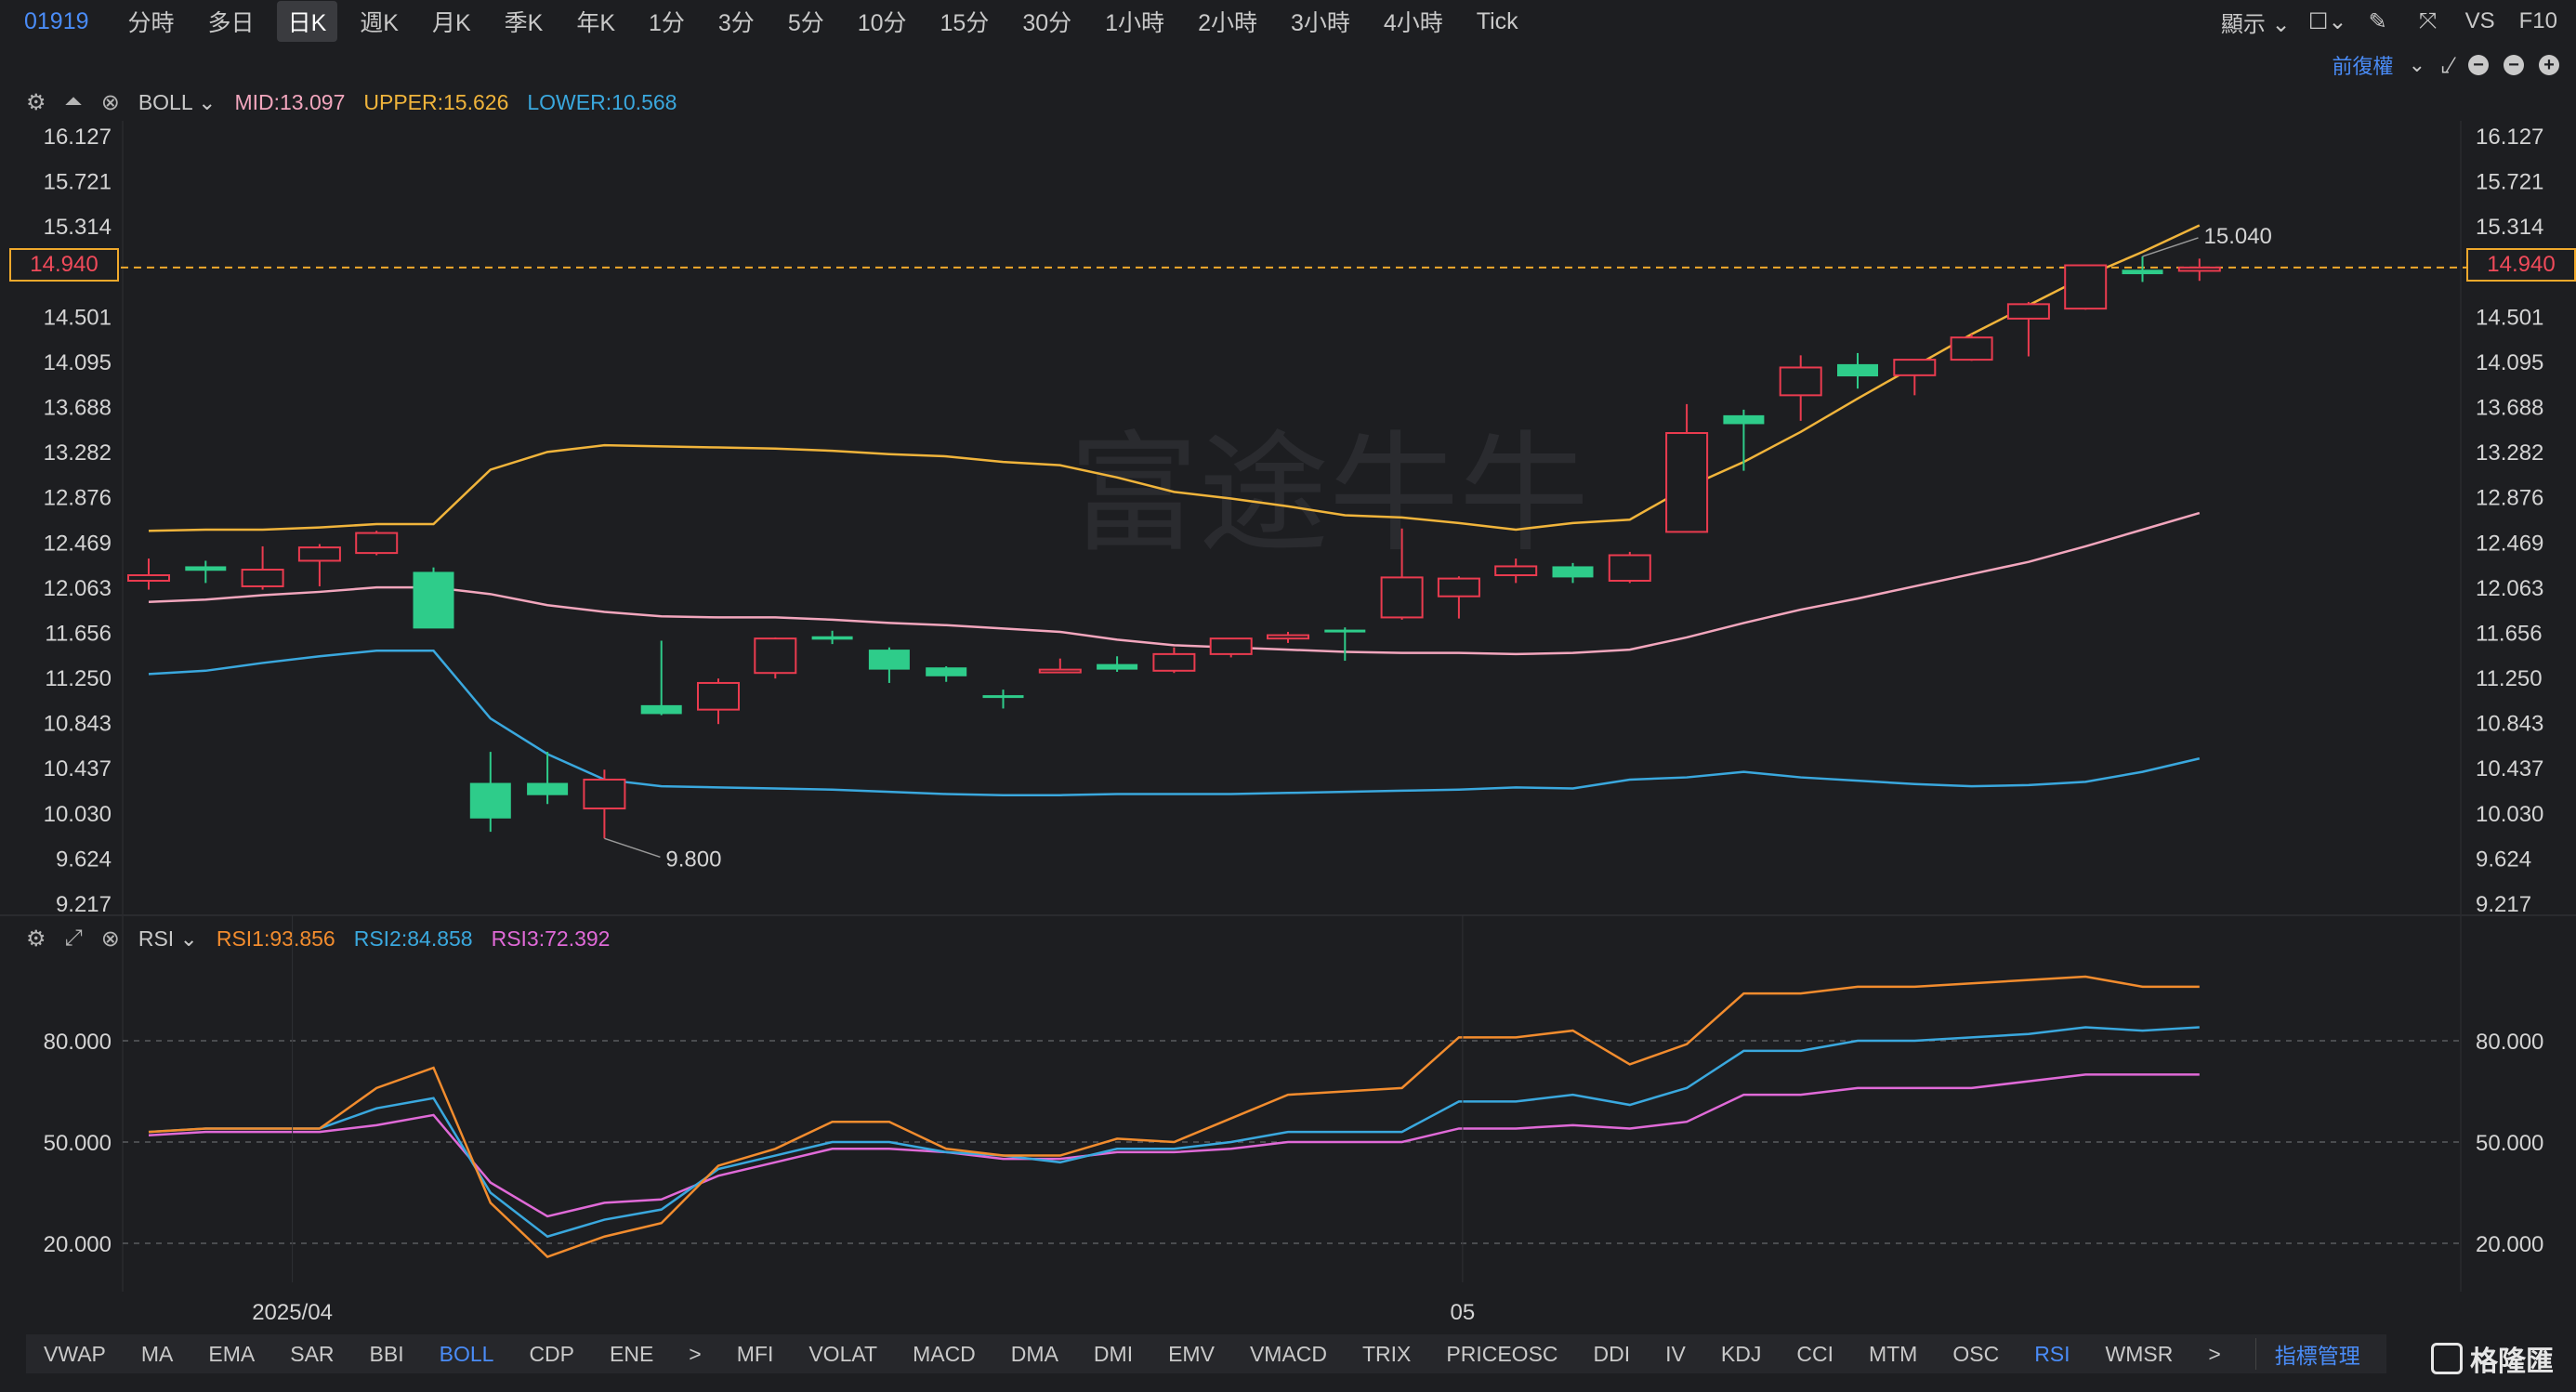 This screenshot has height=1392, width=2576. I want to click on rsi-tick-right: 50.000, so click(2509, 1143).